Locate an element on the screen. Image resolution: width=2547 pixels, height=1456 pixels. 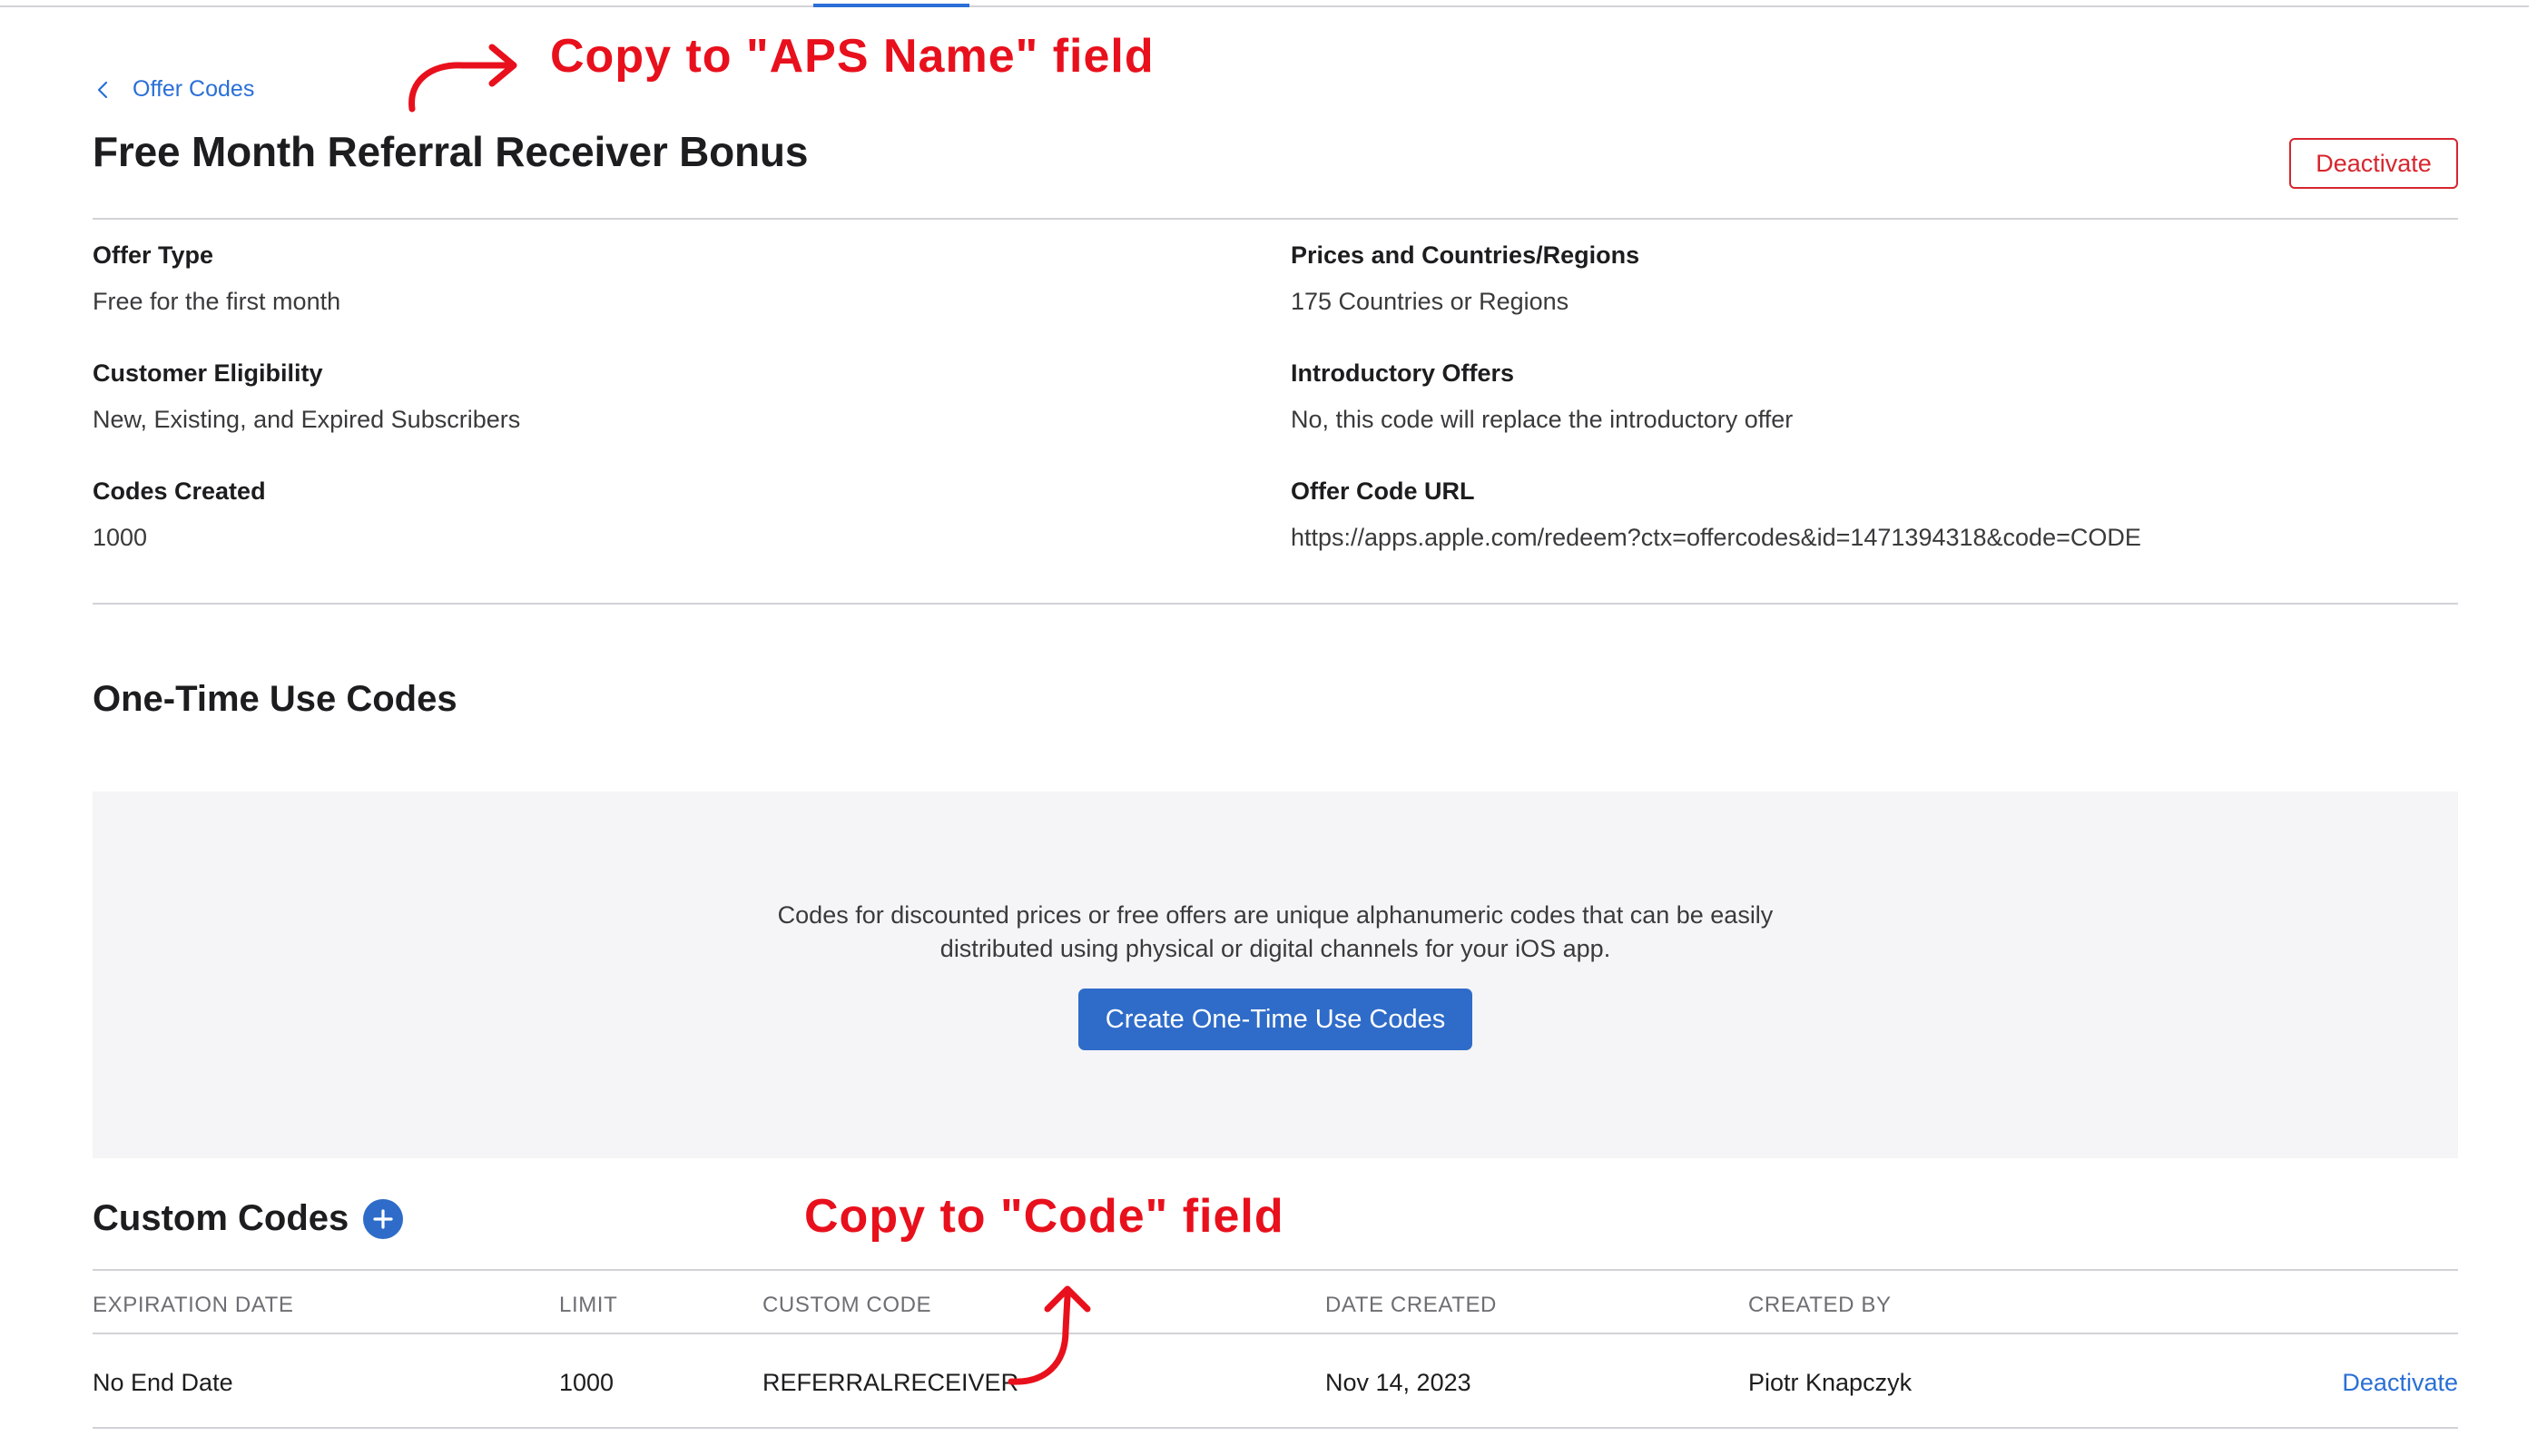
column-header-created-by: CREATED BY is located at coordinates (1820, 1305).